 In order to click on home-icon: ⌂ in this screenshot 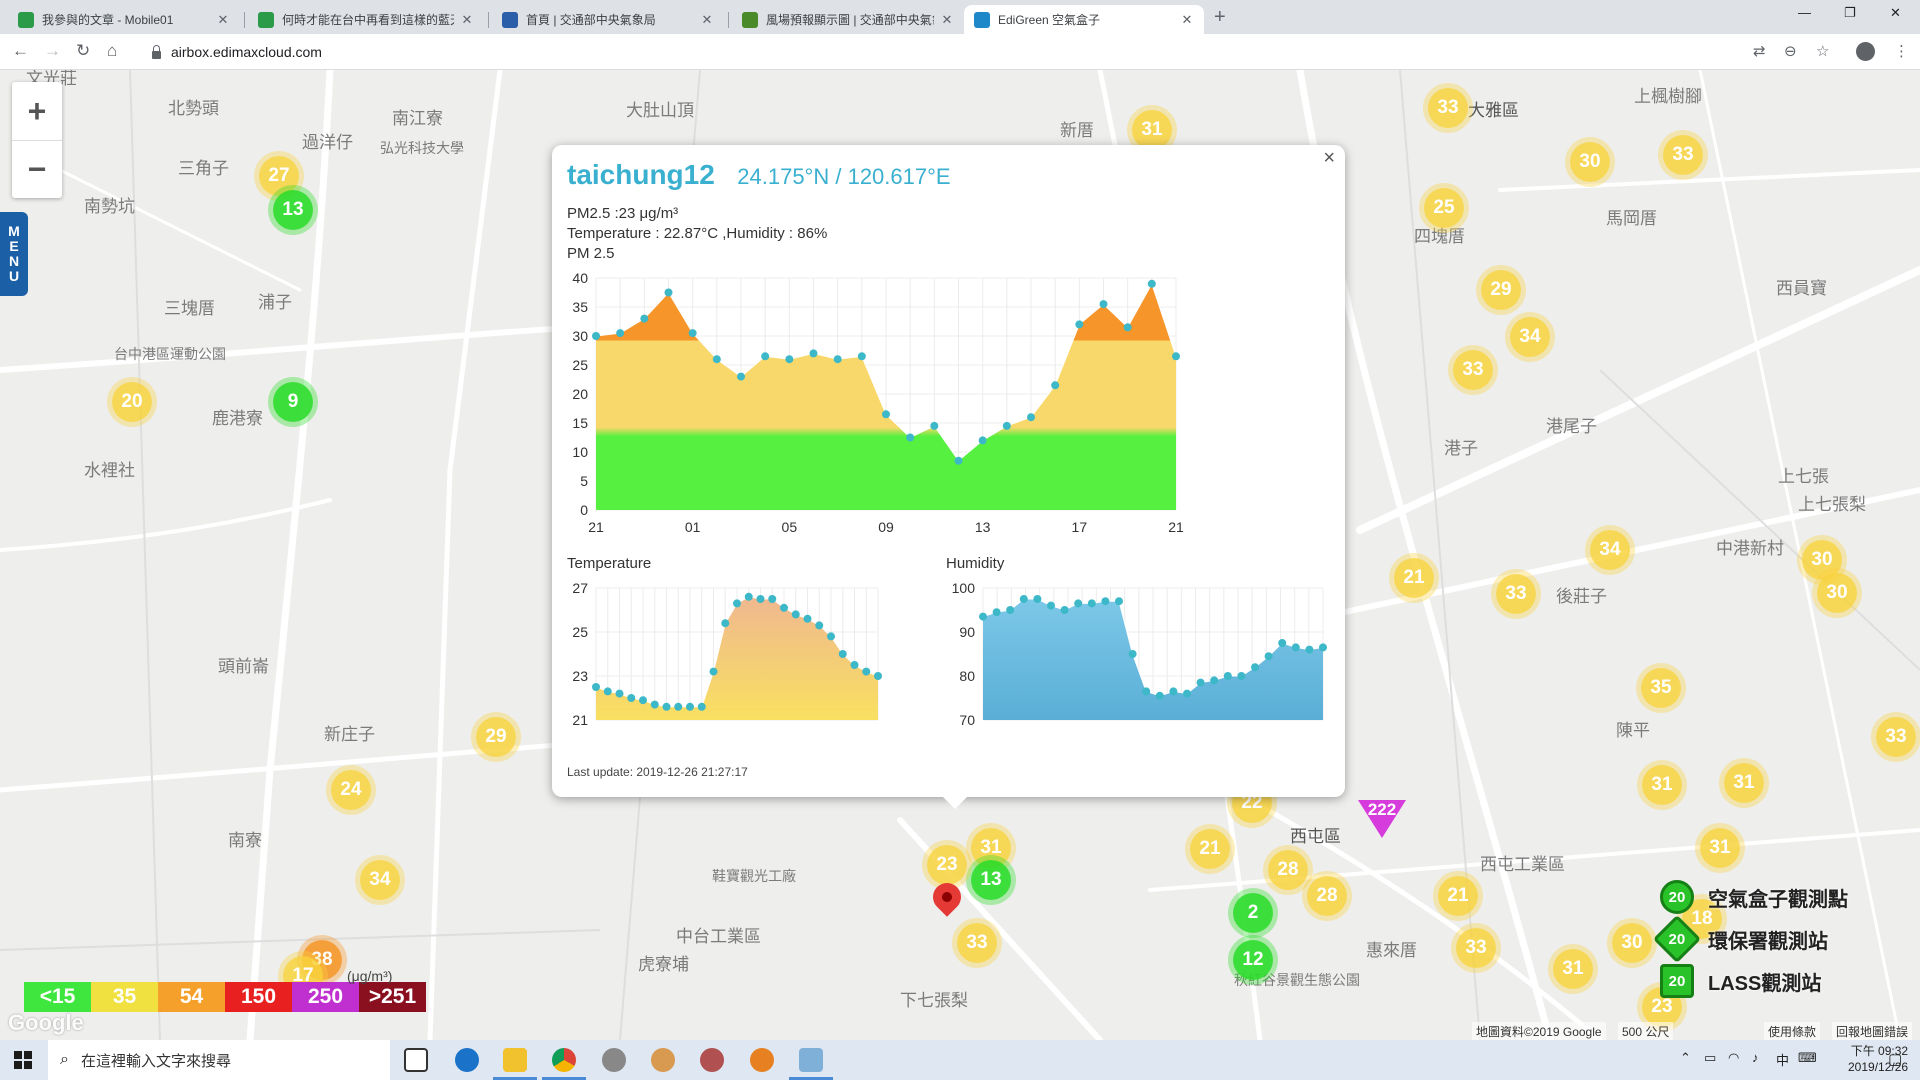, I will do `click(112, 51)`.